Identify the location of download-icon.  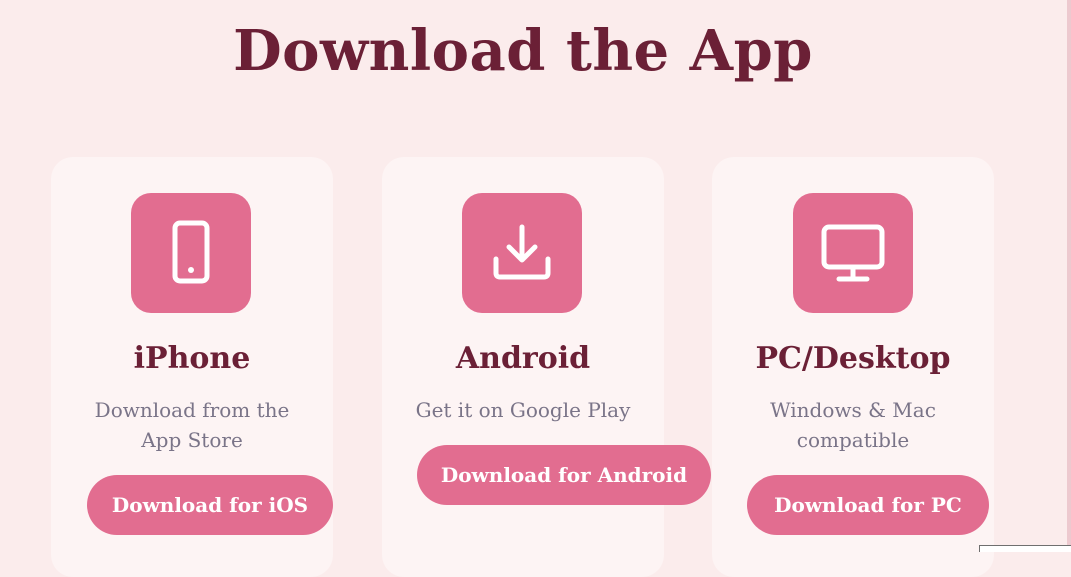
(522, 253).